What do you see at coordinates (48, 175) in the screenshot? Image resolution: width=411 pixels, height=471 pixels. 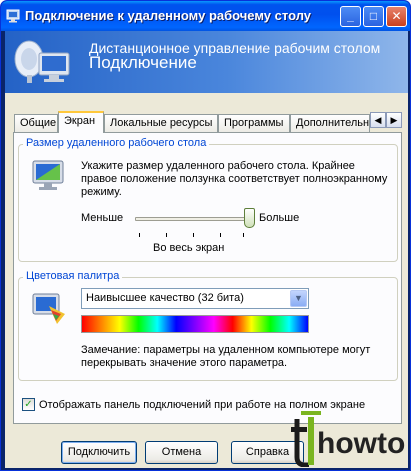 I see `monitor-icon` at bounding box center [48, 175].